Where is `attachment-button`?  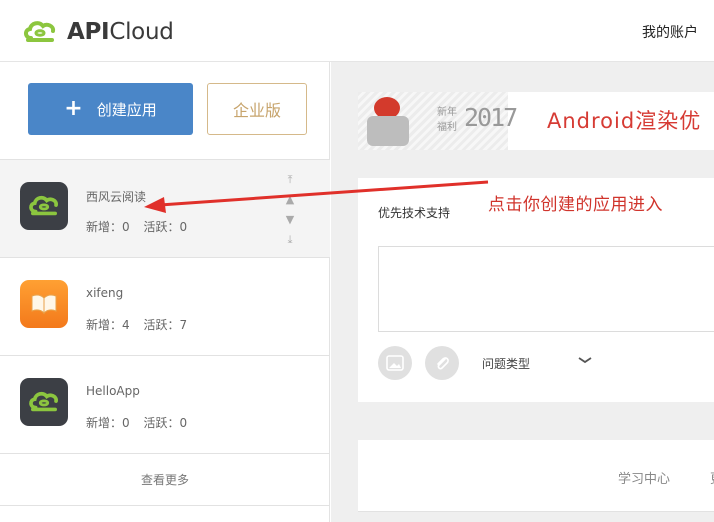 attachment-button is located at coordinates (442, 363).